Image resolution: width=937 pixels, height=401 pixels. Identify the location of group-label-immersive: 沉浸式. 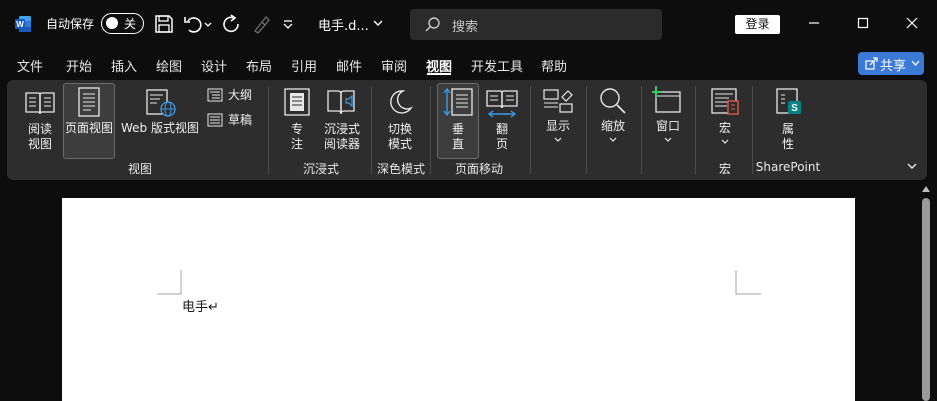
(320, 169).